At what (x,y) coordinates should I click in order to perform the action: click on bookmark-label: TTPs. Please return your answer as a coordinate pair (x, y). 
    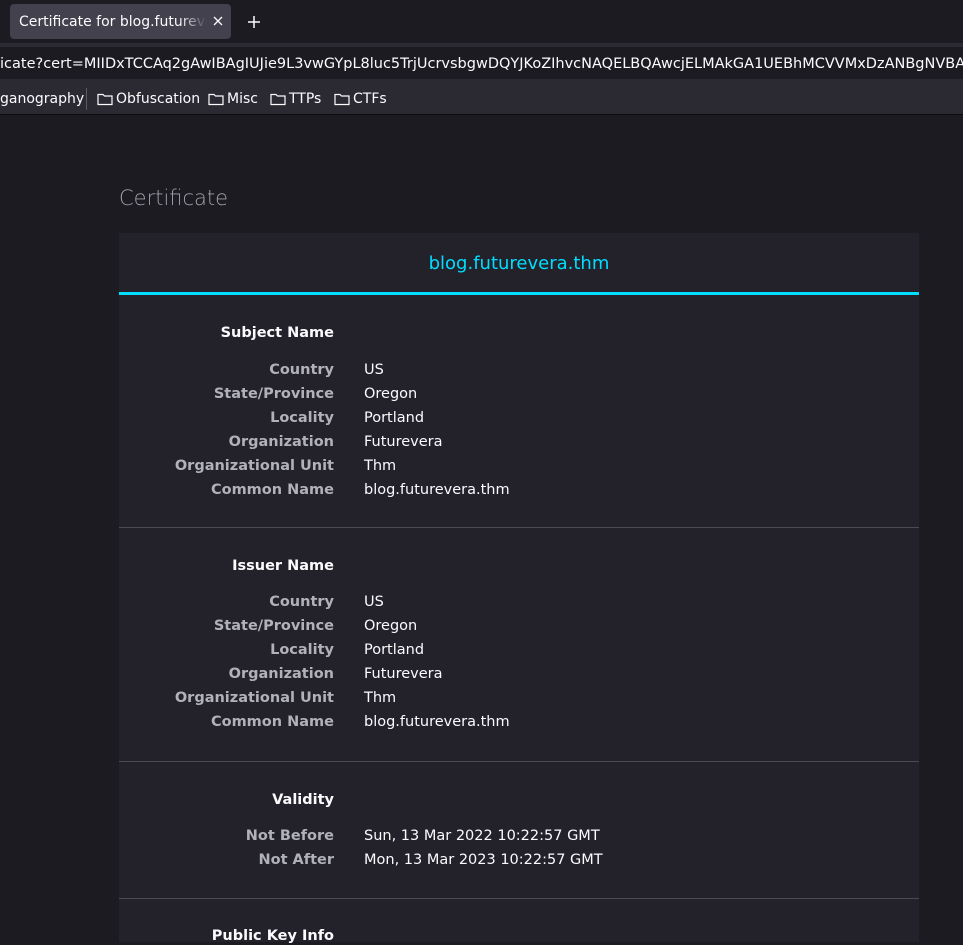
    Looking at the image, I should click on (305, 99).